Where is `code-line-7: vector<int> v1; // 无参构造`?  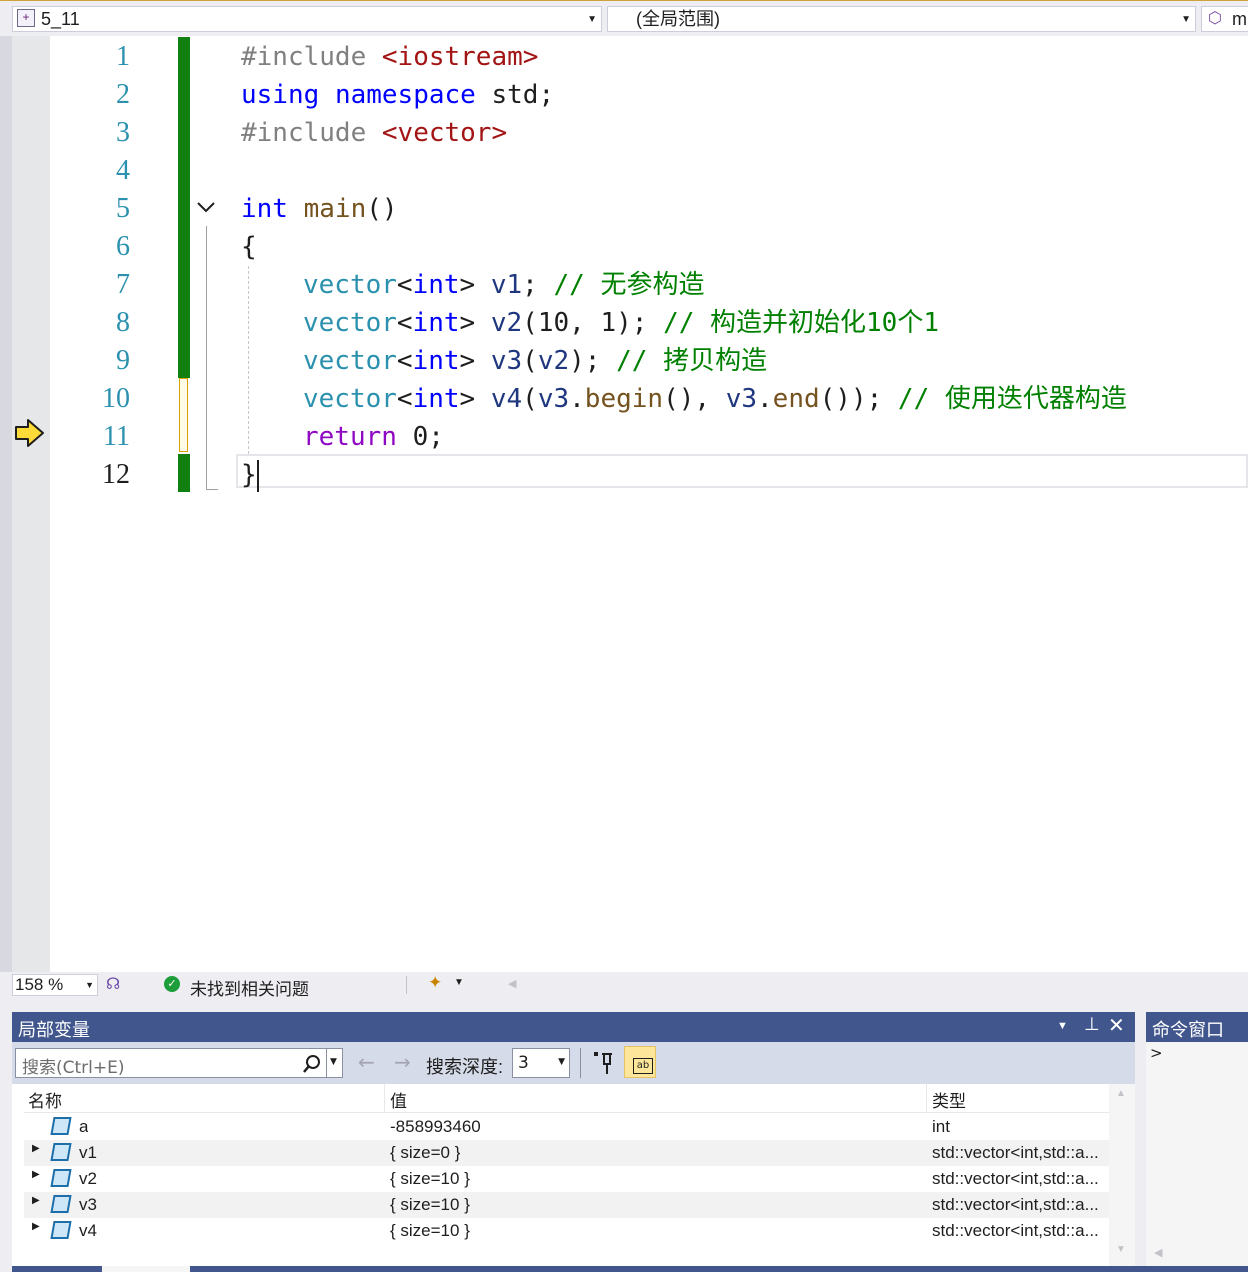
code-line-7: vector<int> v1; // 无参构造 is located at coordinates (503, 285).